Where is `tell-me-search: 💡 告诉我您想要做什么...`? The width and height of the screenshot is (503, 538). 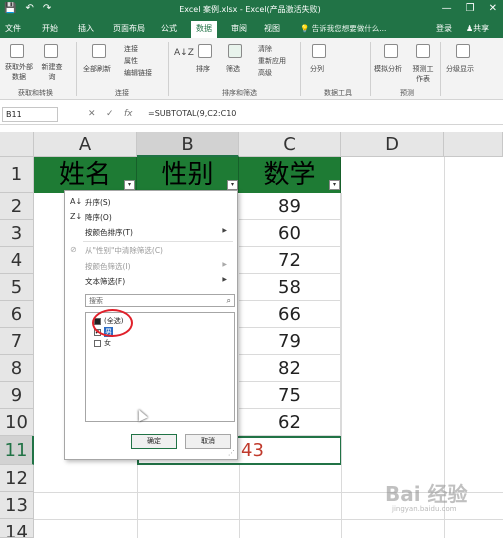
tell-me-search: 💡 告诉我您想要做什么... is located at coordinates (343, 28).